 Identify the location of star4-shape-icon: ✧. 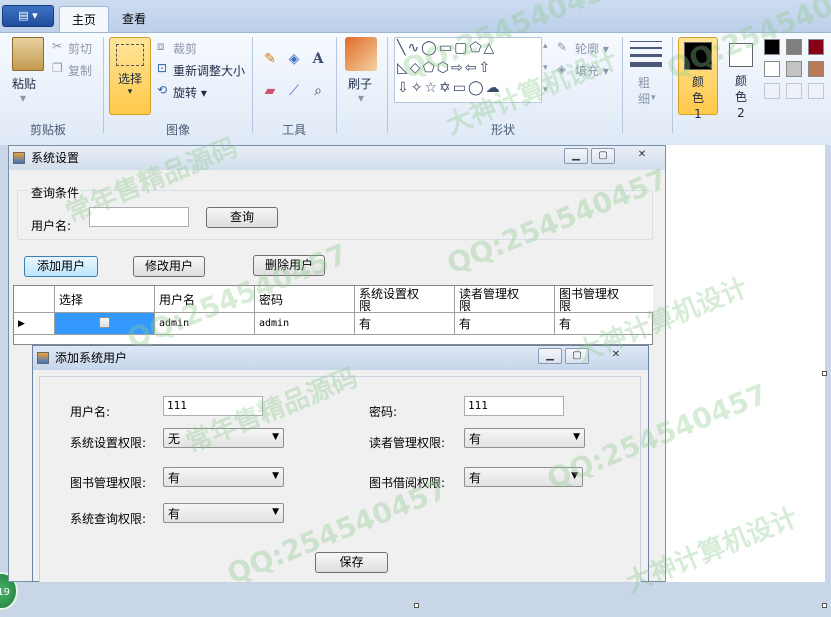
(418, 88).